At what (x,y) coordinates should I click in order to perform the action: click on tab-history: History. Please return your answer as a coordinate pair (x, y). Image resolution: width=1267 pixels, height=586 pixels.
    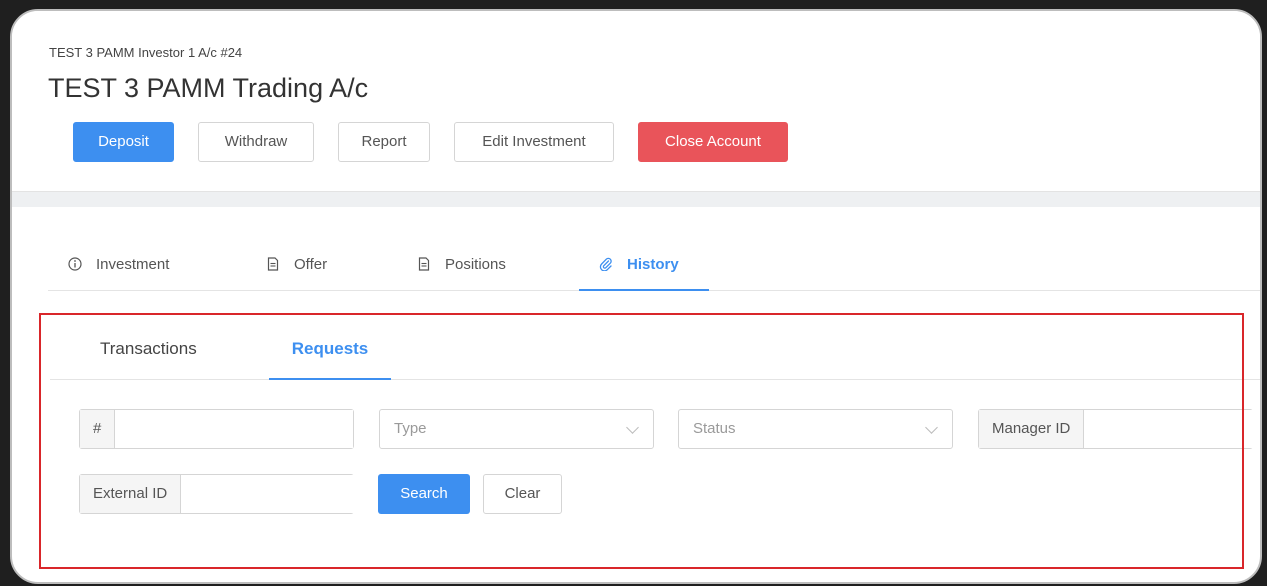
    Looking at the image, I should click on (644, 267).